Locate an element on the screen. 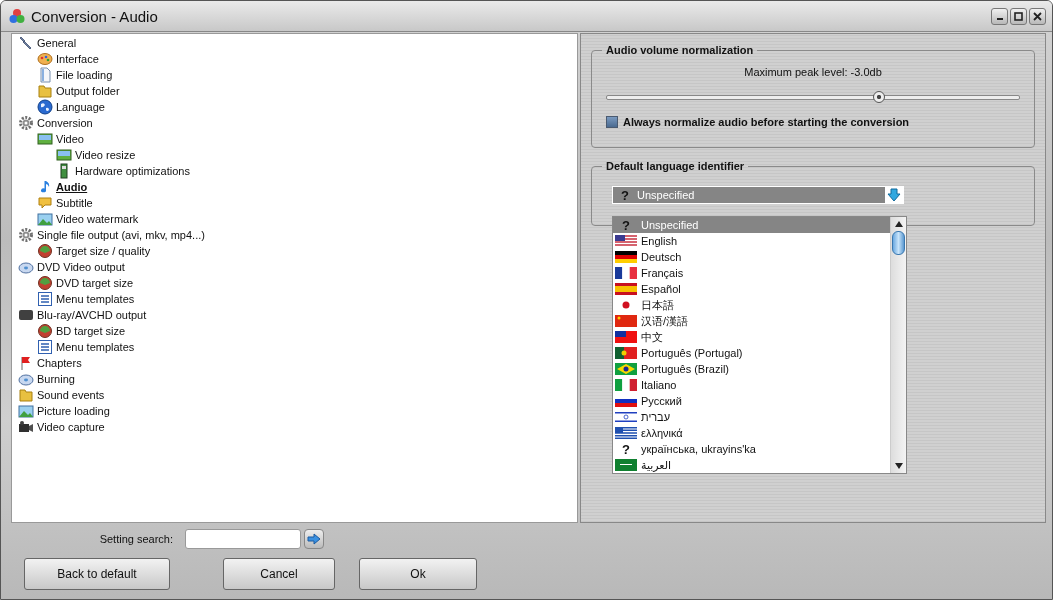 The image size is (1053, 600). folder-icon is located at coordinates (26, 395).